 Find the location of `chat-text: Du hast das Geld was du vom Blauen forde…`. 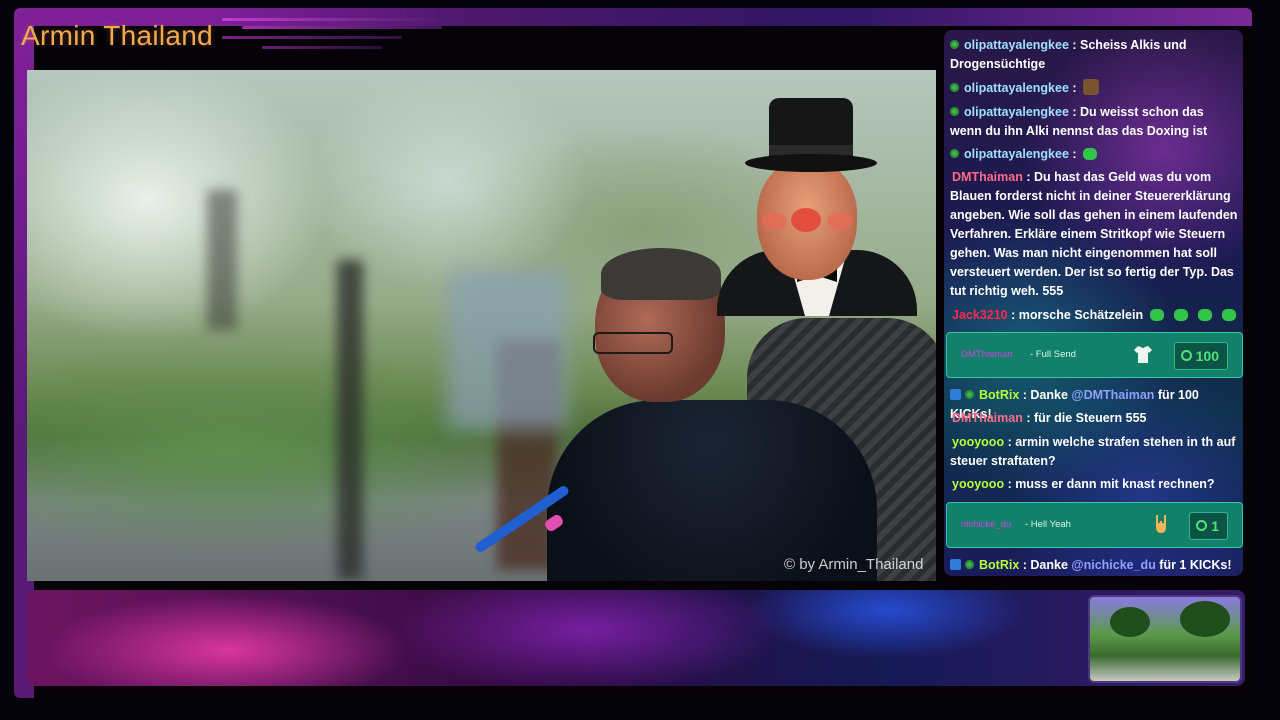

chat-text: Du hast das Geld was du vom Blauen forde… is located at coordinates (1094, 234).